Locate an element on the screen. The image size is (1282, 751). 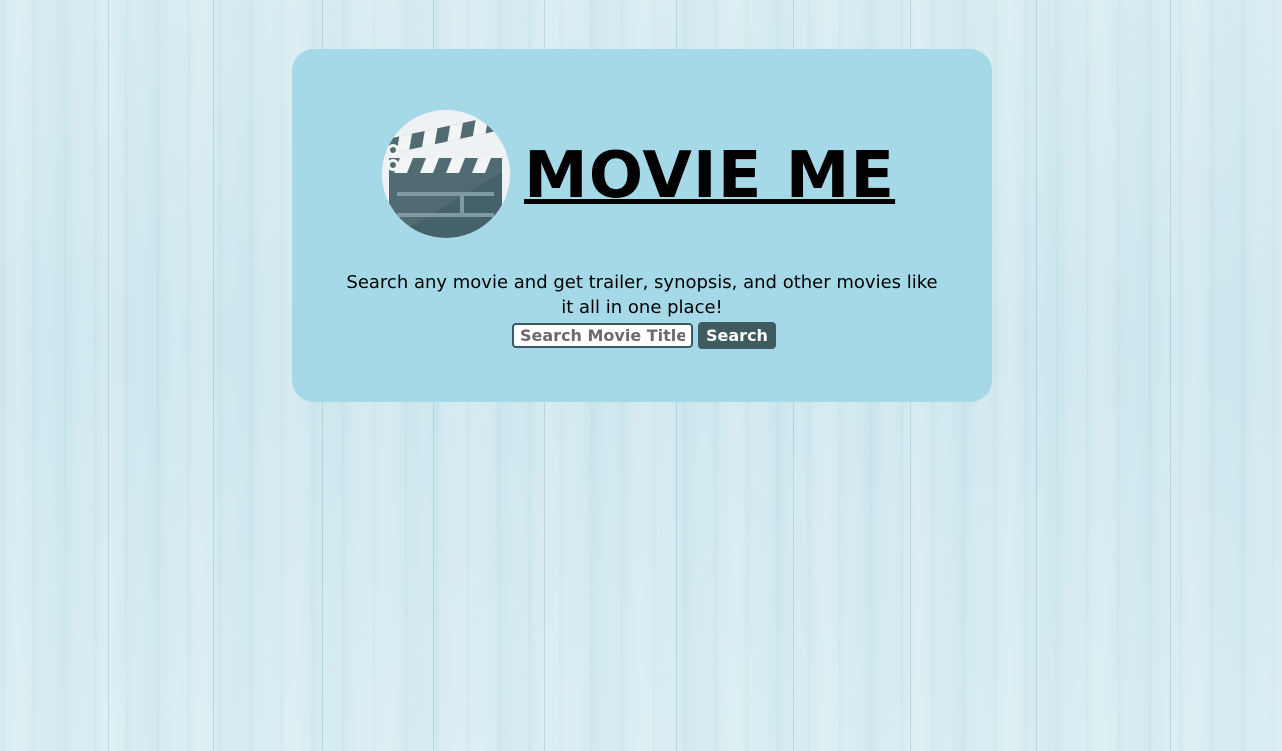
search-form: Search is located at coordinates (644, 335).